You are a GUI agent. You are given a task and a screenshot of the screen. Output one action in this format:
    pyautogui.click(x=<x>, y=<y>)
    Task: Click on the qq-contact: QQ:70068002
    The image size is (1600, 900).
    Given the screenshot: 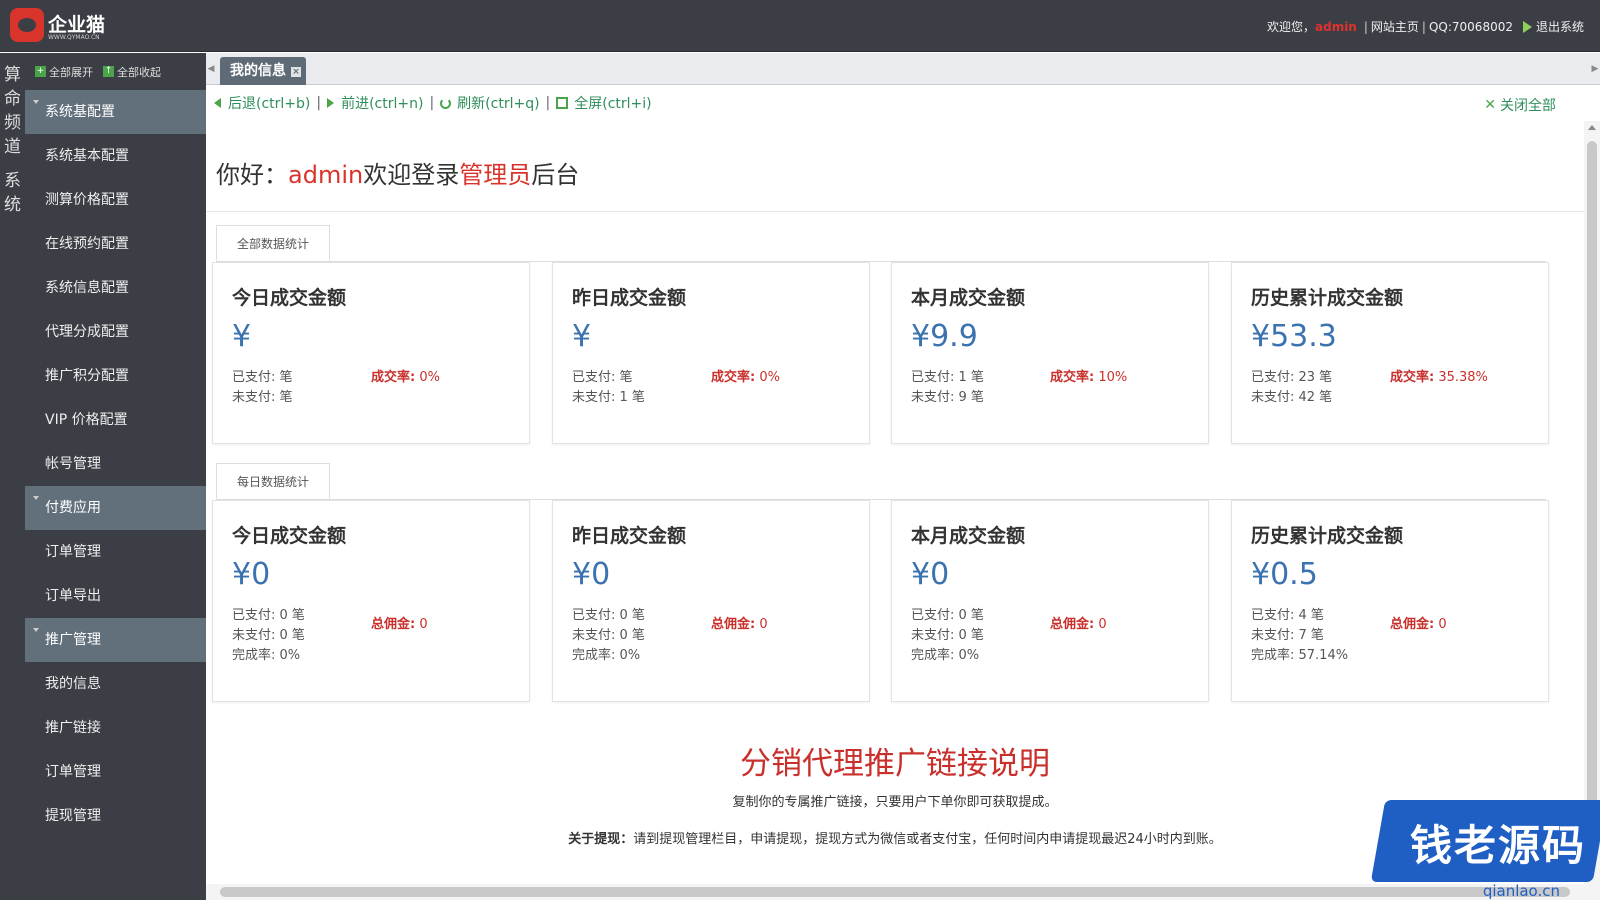 What is the action you would take?
    pyautogui.click(x=1470, y=26)
    